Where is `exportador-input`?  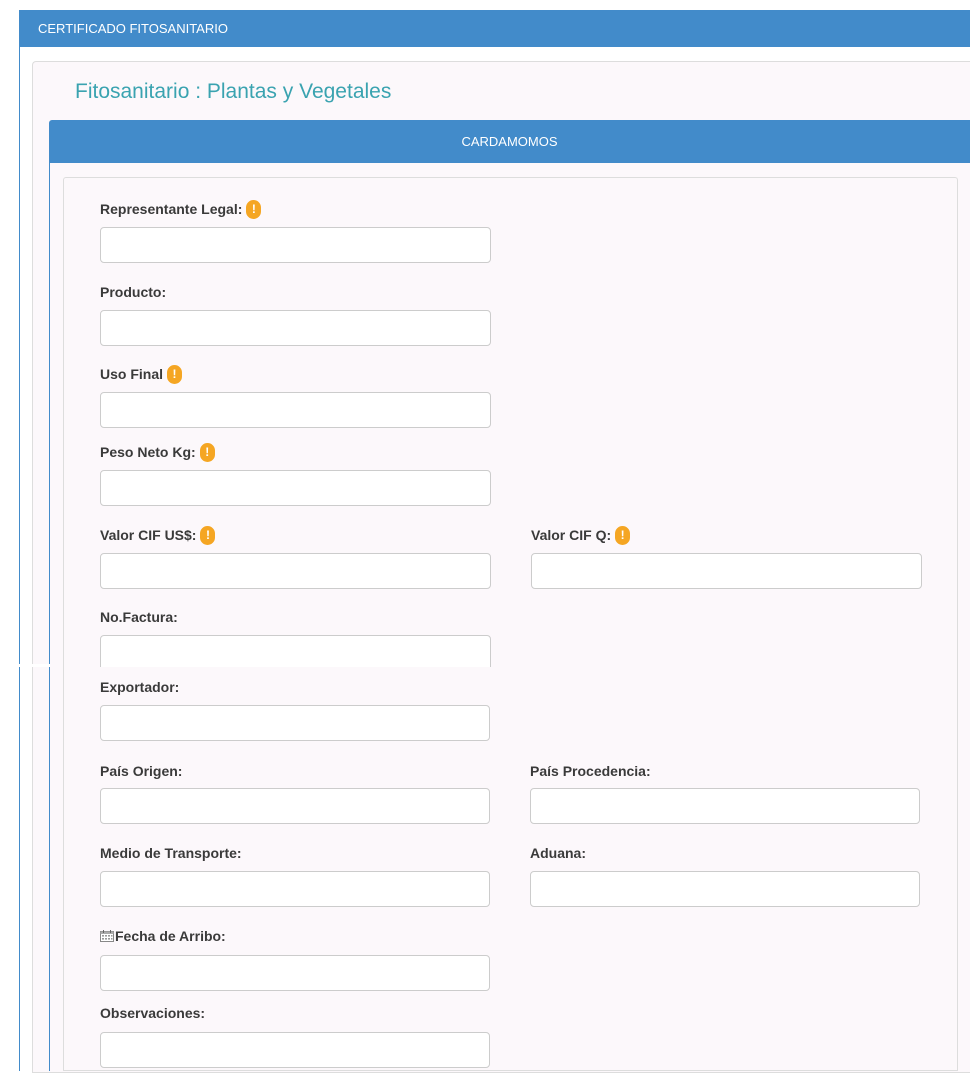 exportador-input is located at coordinates (295, 723).